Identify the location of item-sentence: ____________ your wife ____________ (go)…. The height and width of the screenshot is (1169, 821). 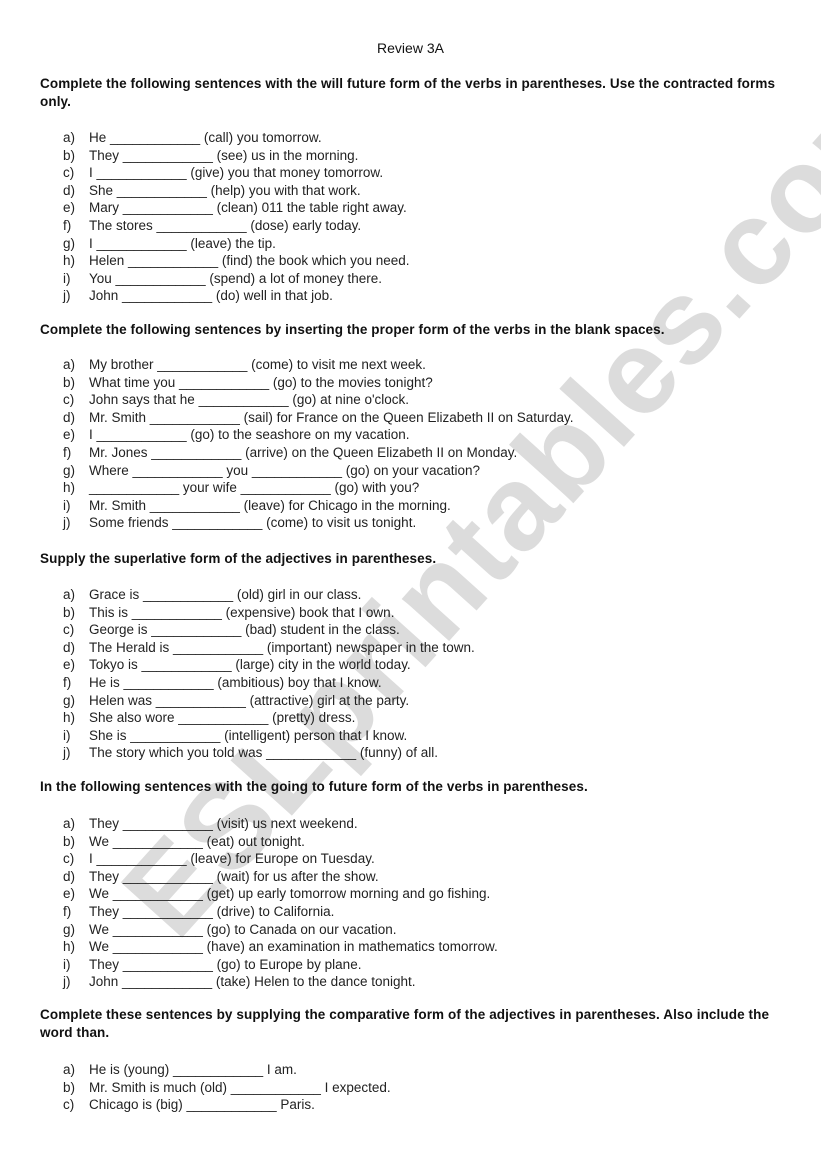
(254, 488).